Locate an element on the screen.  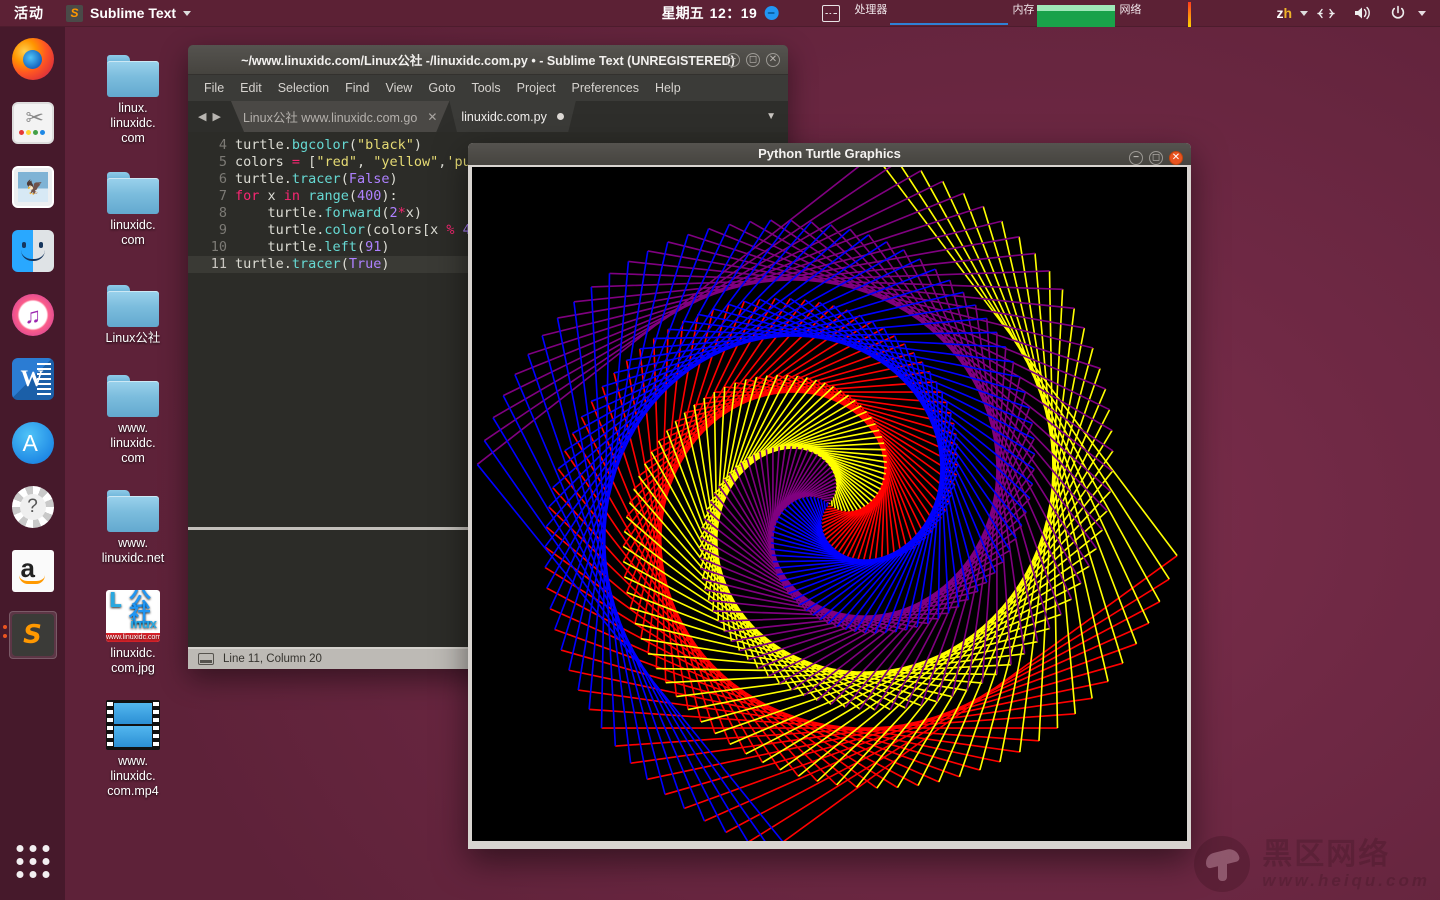
desktop-icon-folder-1: linux. linuxidc. com is located at coordinates (133, 100).